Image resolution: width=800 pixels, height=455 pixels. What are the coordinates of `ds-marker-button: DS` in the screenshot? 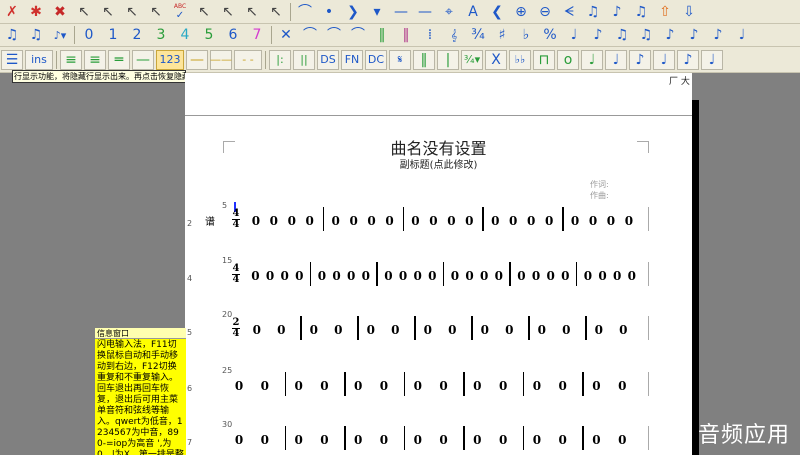 It's located at (328, 59).